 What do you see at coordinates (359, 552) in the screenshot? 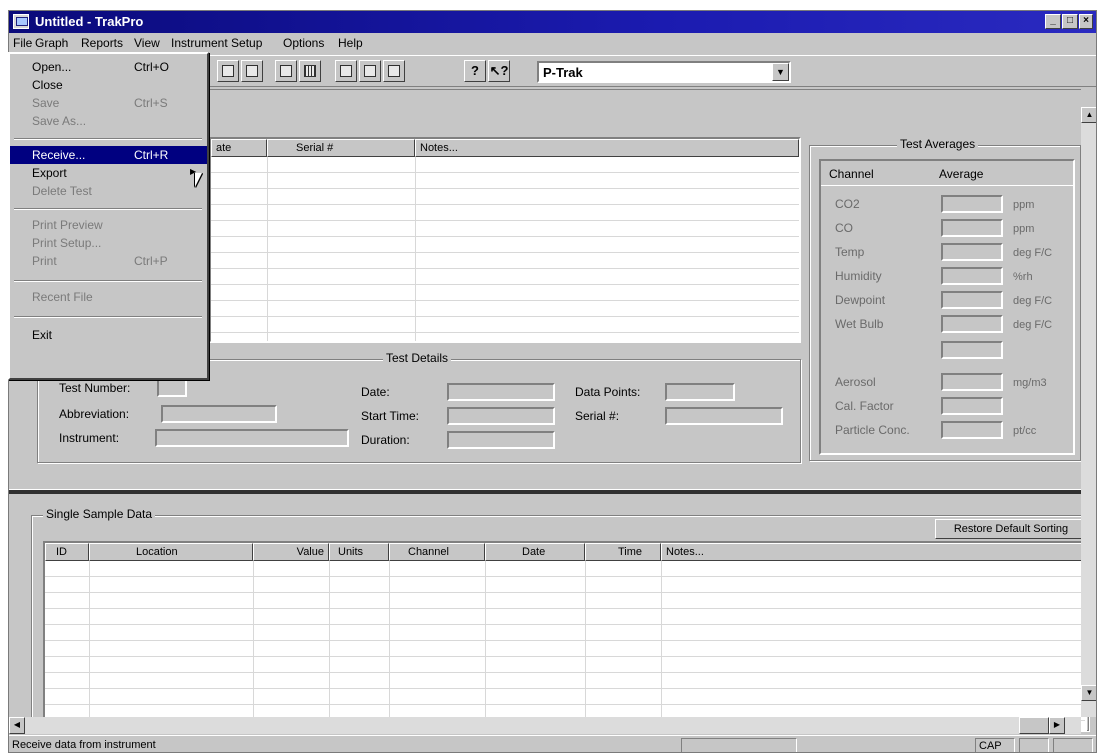
I see `col-units: Units` at bounding box center [359, 552].